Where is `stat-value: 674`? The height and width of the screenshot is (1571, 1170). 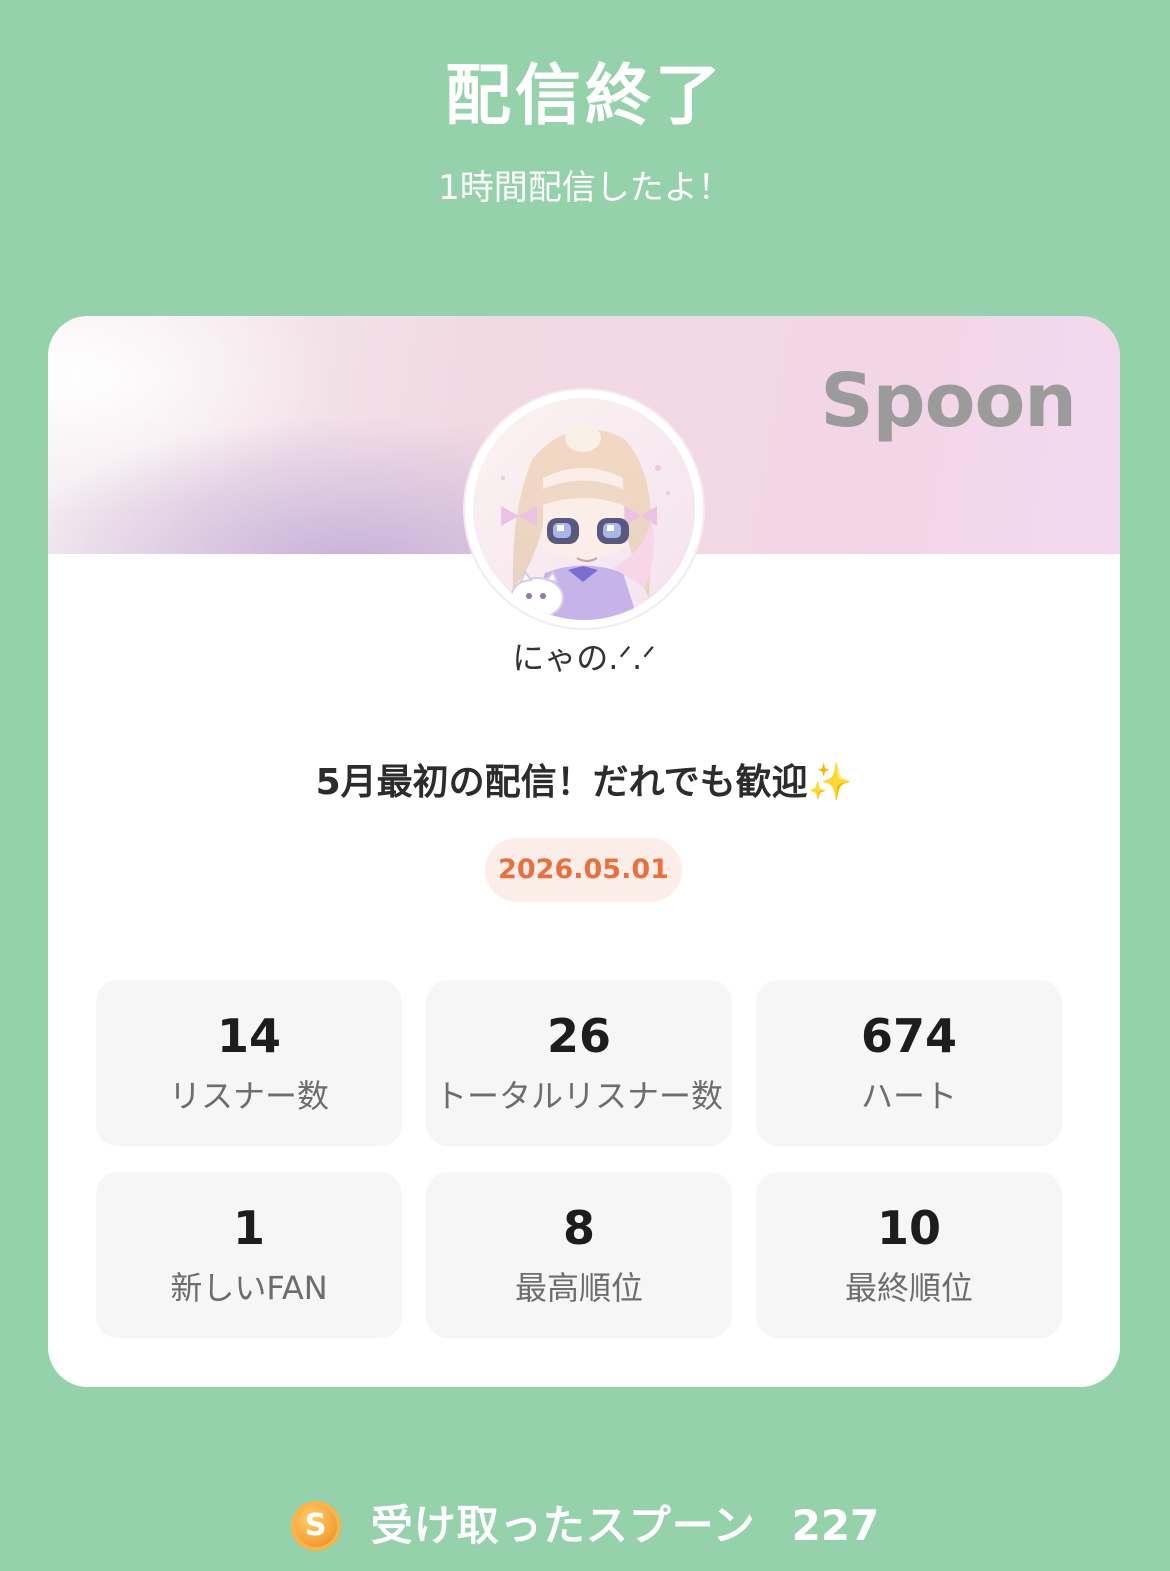
stat-value: 674 is located at coordinates (909, 1036).